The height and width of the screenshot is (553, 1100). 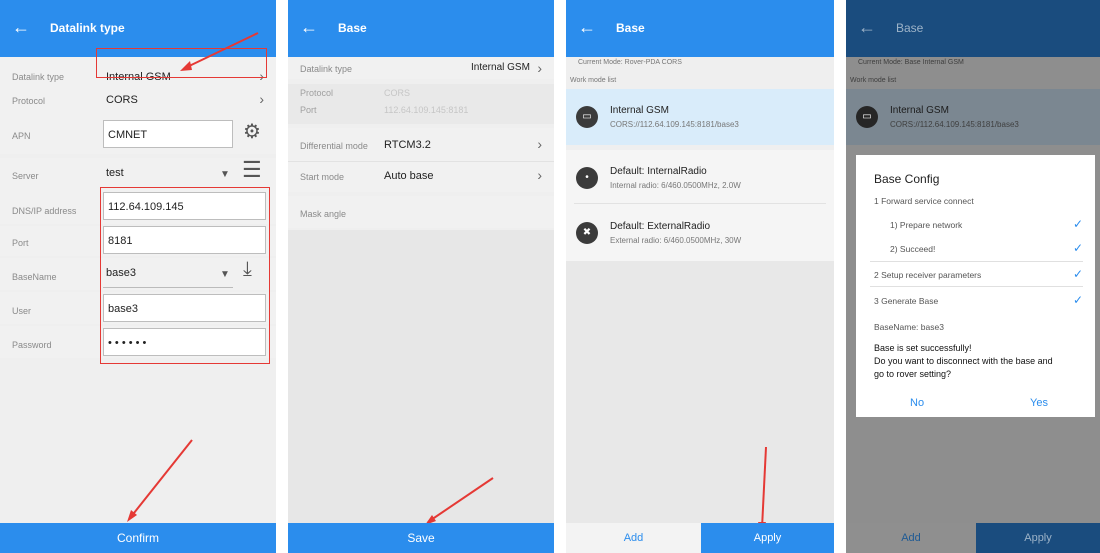 I want to click on confirm-button: Confirm, so click(x=138, y=538).